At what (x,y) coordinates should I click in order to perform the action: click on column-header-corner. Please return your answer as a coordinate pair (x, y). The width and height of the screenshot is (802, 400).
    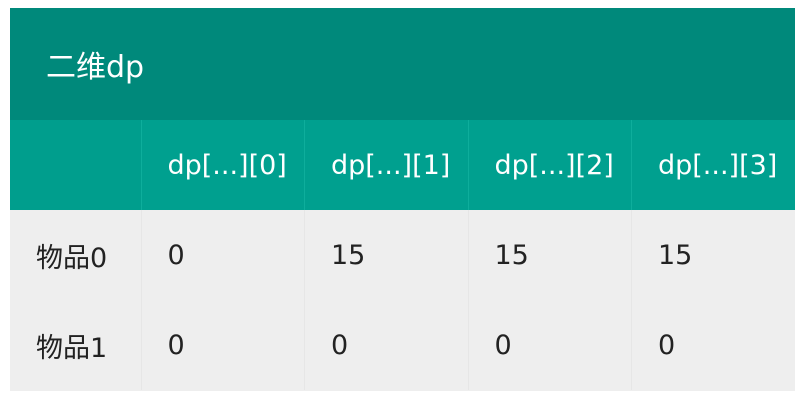
    Looking at the image, I should click on (75, 165).